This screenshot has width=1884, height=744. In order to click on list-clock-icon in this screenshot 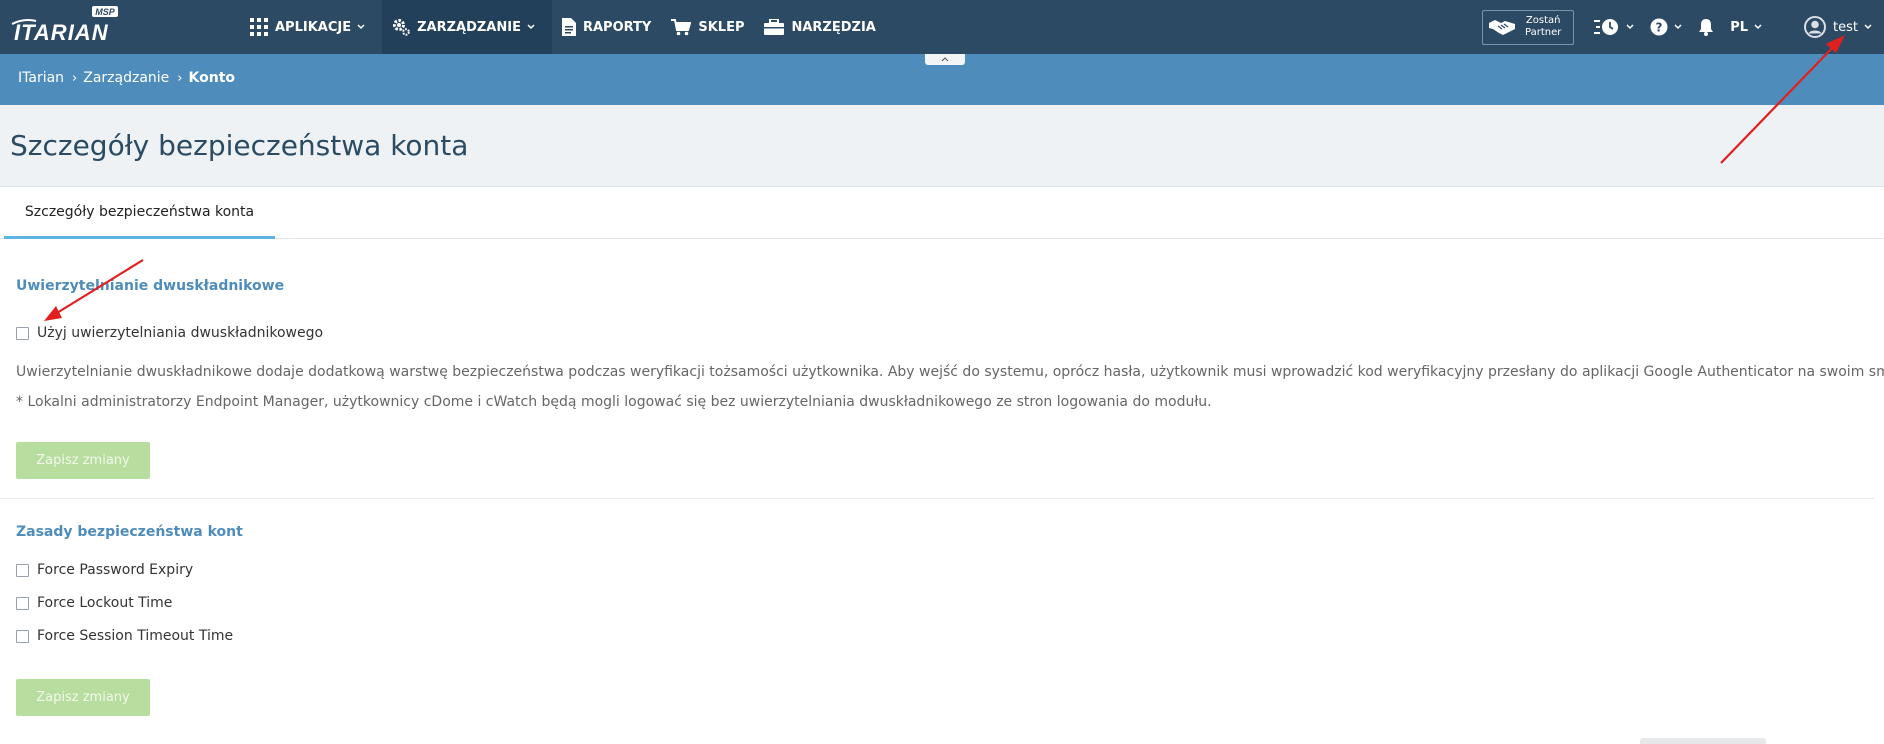, I will do `click(1606, 27)`.